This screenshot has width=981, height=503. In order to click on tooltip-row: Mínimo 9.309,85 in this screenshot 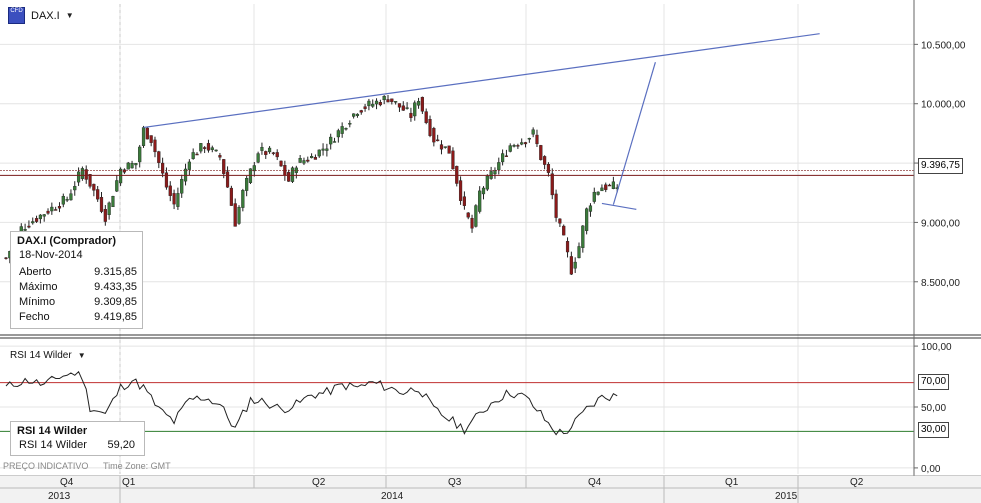, I will do `click(77, 301)`.